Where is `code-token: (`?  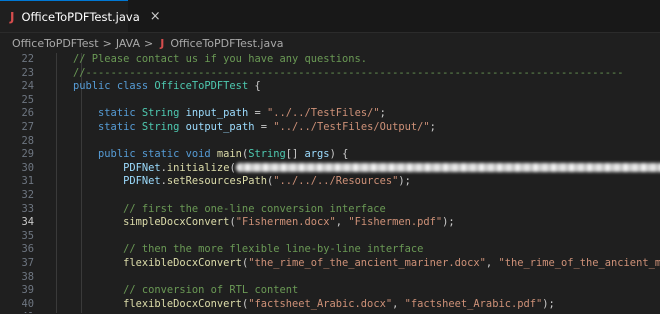 code-token: ( is located at coordinates (232, 167).